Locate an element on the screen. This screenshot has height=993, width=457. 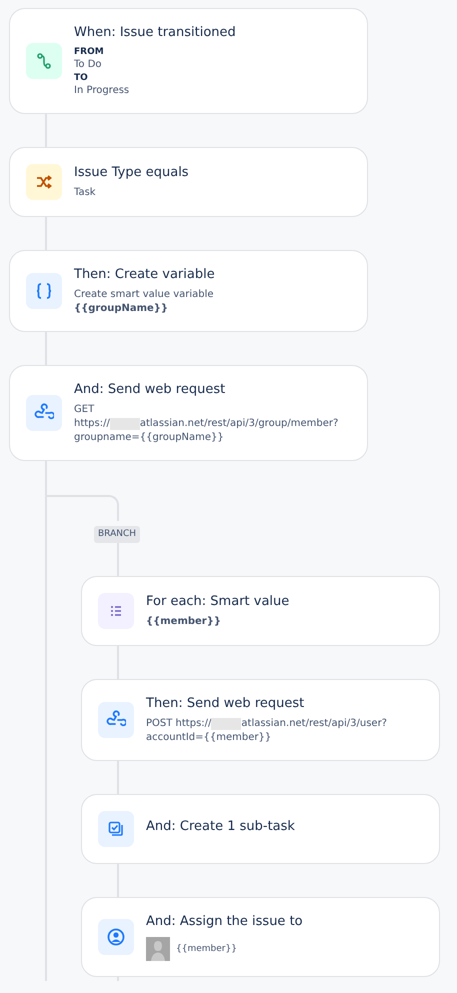
list-icon is located at coordinates (116, 611).